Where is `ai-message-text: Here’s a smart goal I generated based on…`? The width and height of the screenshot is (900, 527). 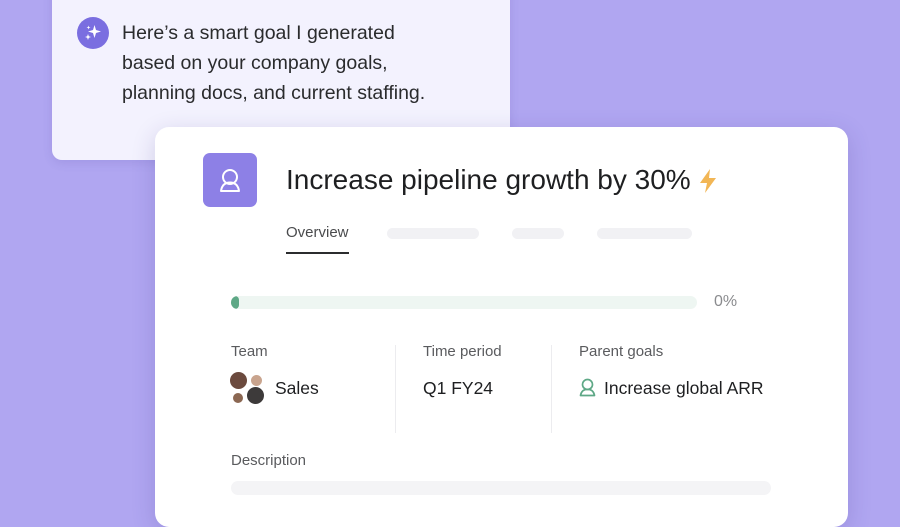 ai-message-text: Here’s a smart goal I generated based on… is located at coordinates (307, 63).